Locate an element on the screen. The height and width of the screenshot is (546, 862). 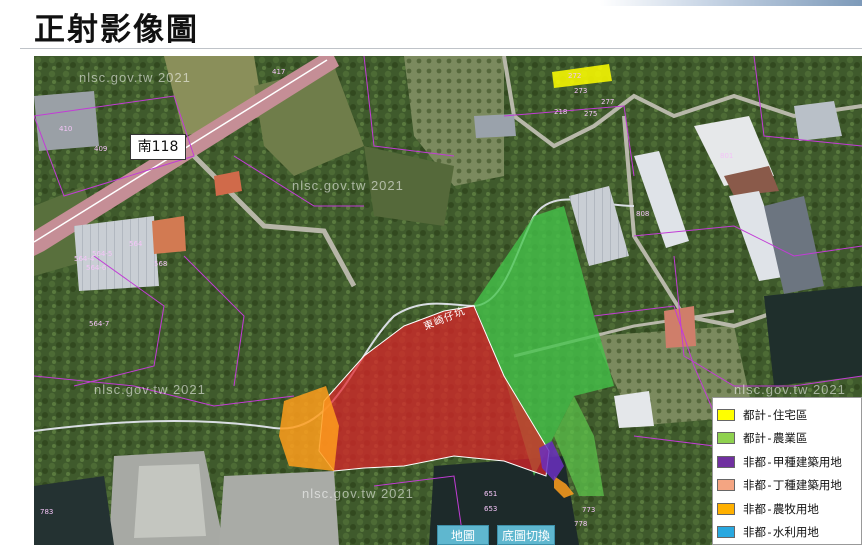
basemap-switch-button: 底圖切換 is located at coordinates (526, 535).